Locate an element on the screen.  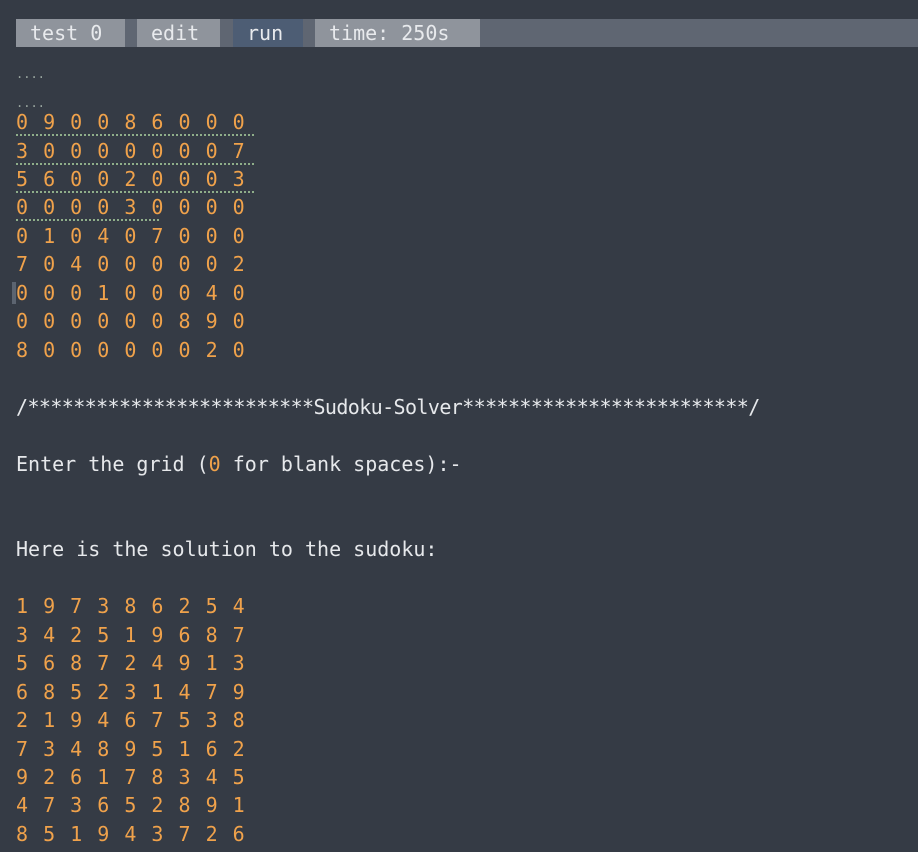
input-row: 0 0 0 1 0 0 0 4 0 is located at coordinates (131, 293).